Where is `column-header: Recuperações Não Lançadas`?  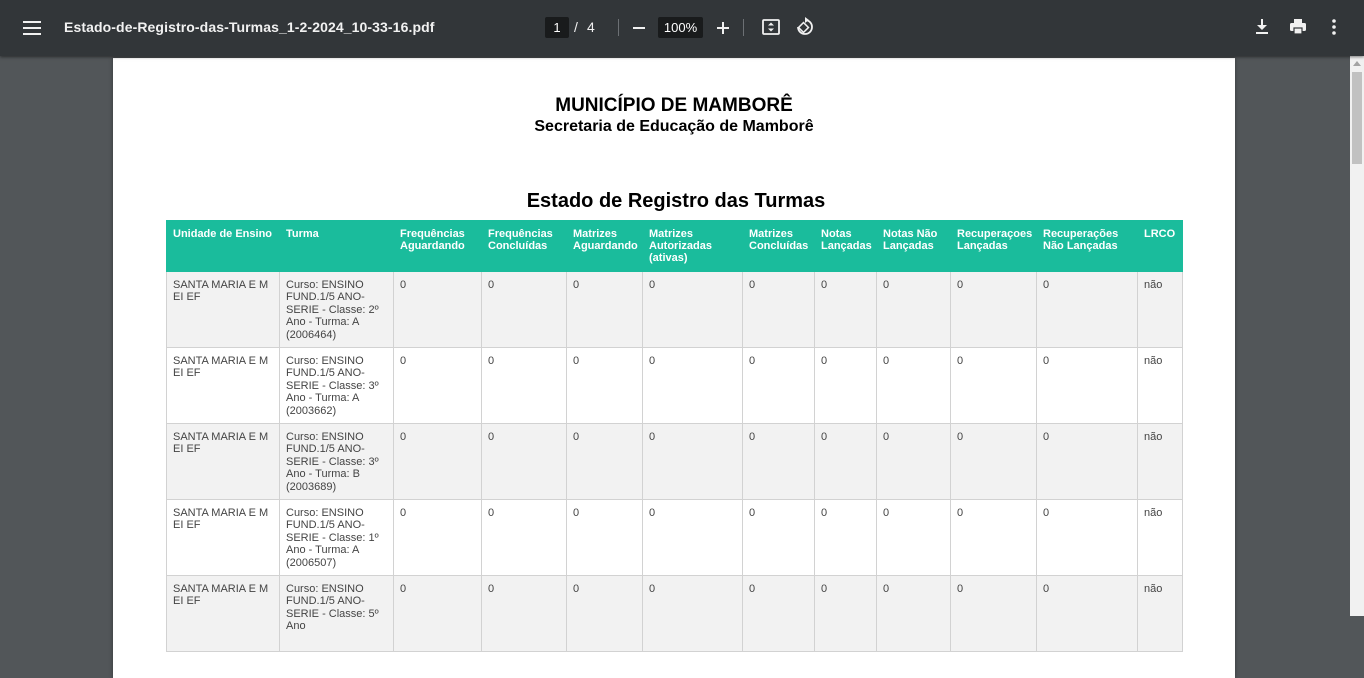
column-header: Recuperações Não Lançadas is located at coordinates (1087, 246).